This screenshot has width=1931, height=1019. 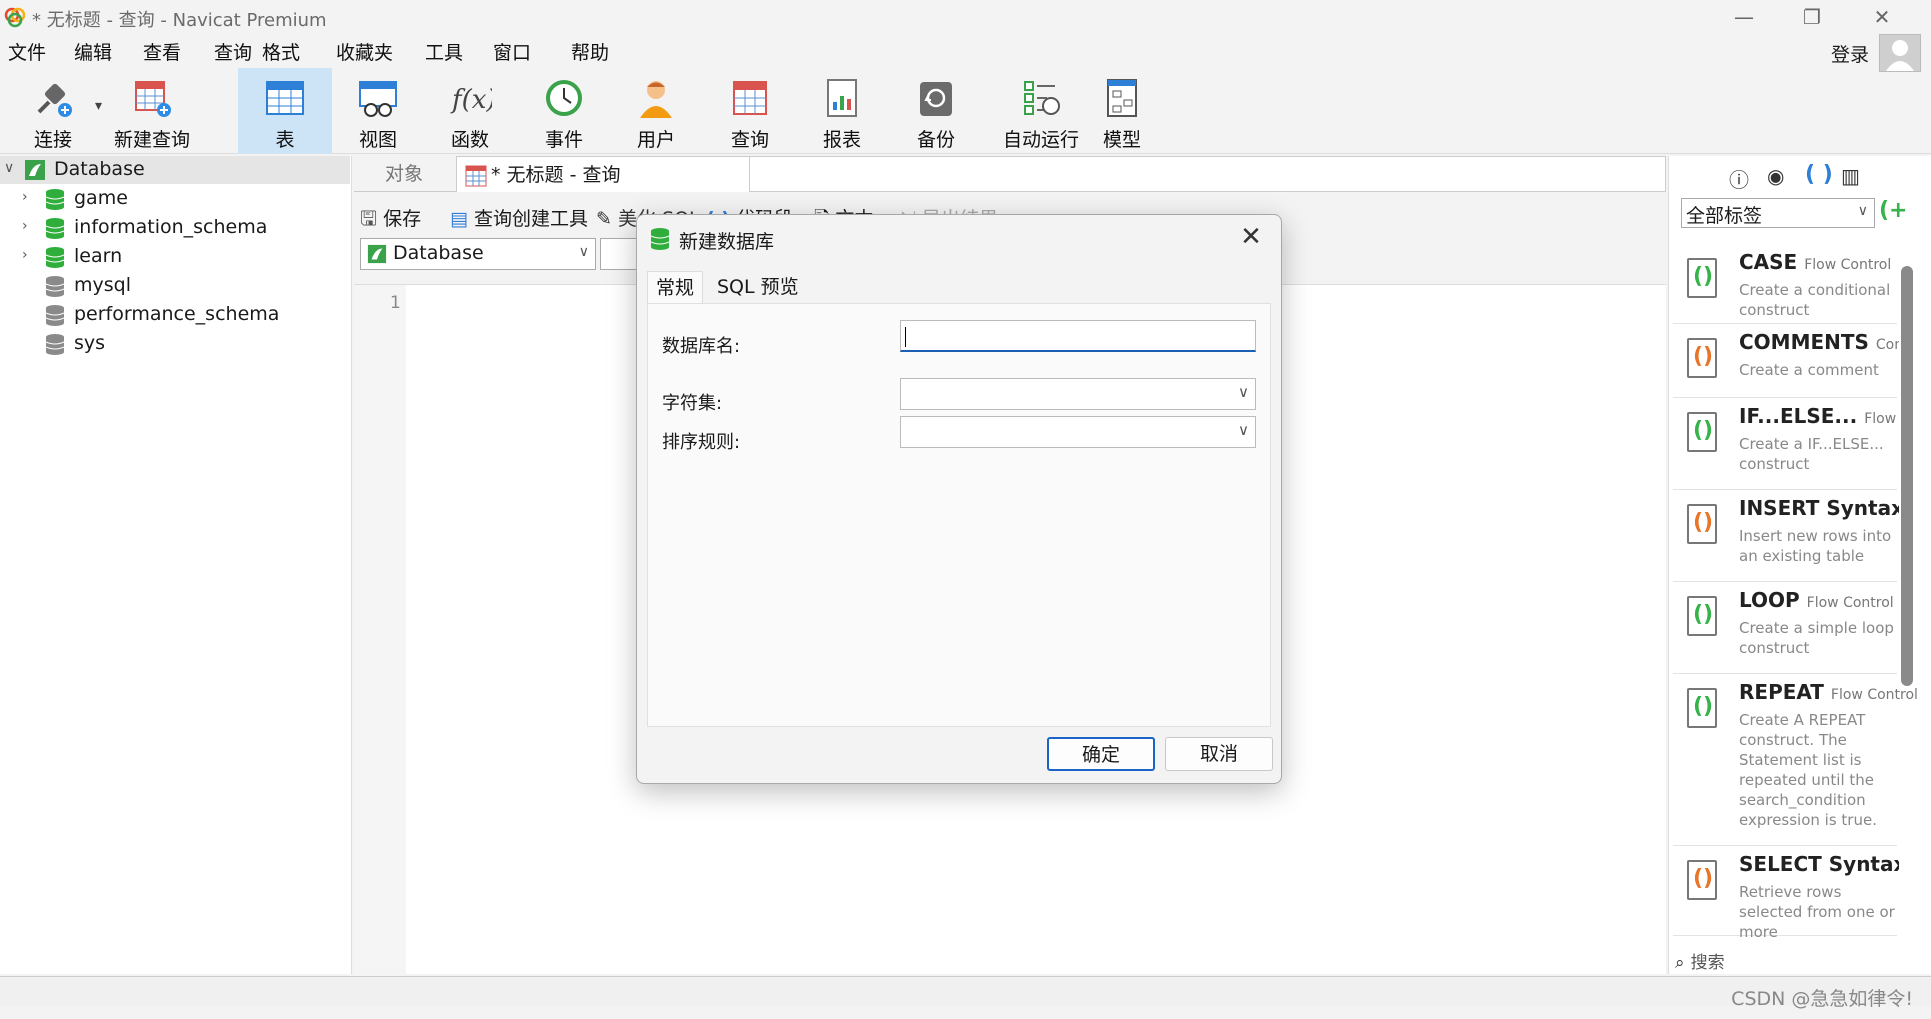 What do you see at coordinates (1078, 394) in the screenshot?
I see `charset-select: ∨` at bounding box center [1078, 394].